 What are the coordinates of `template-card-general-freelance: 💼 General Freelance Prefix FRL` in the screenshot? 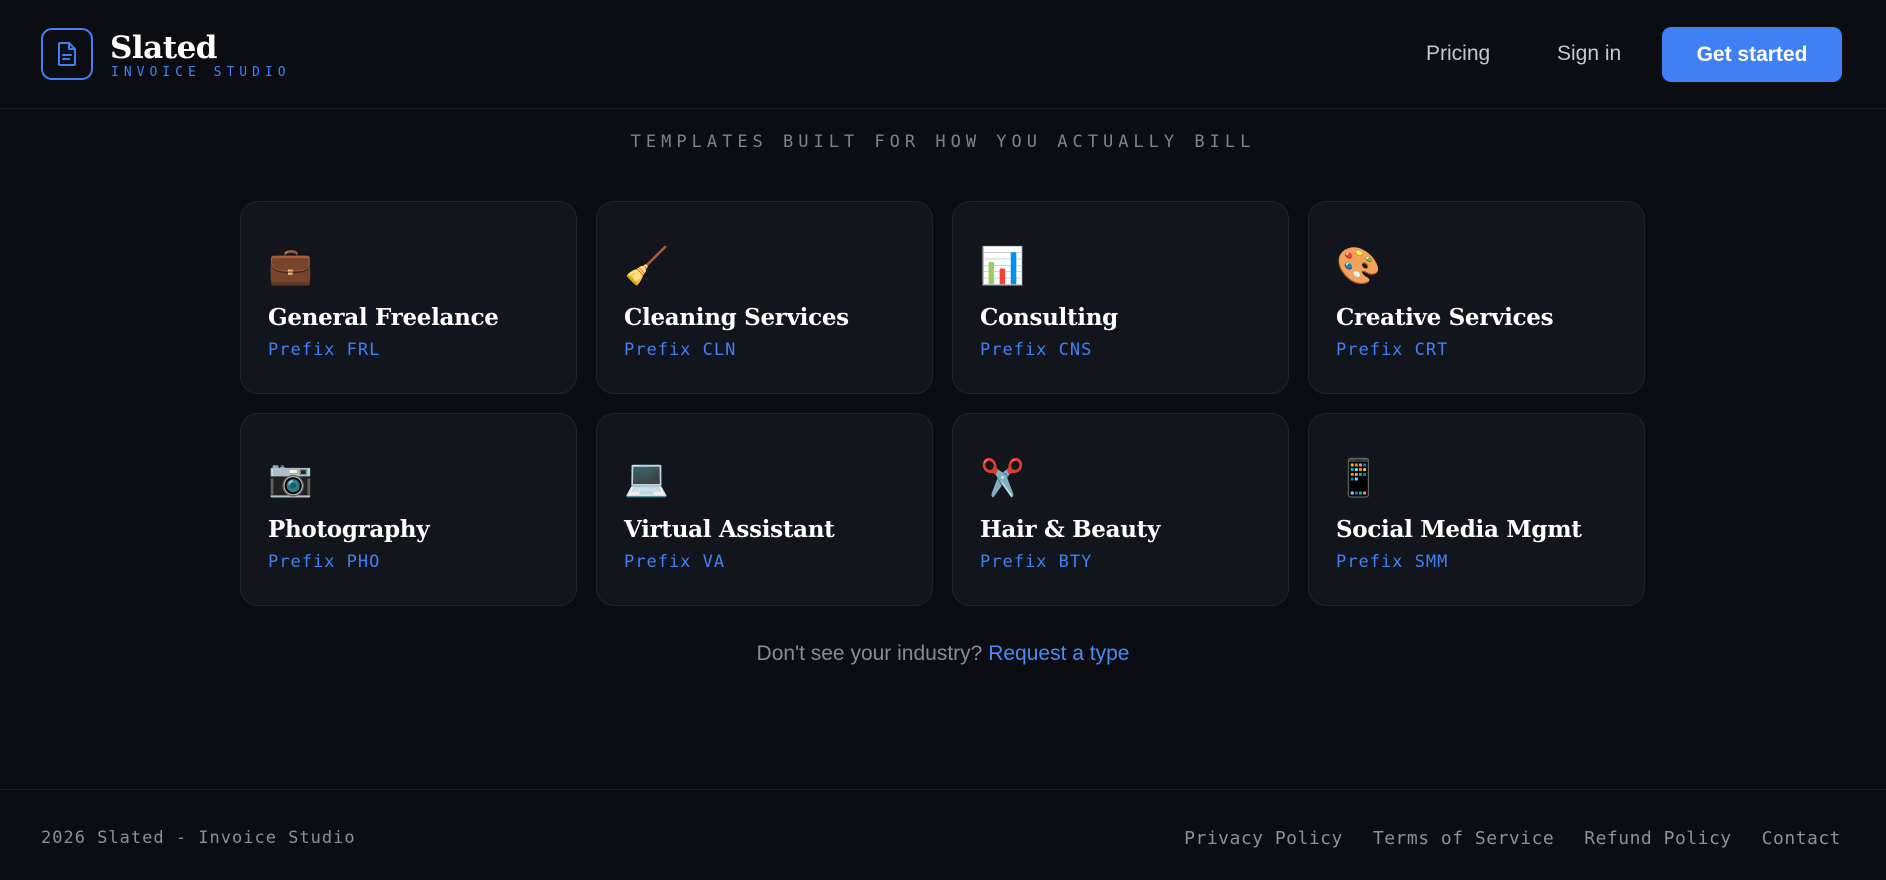 It's located at (408, 297).